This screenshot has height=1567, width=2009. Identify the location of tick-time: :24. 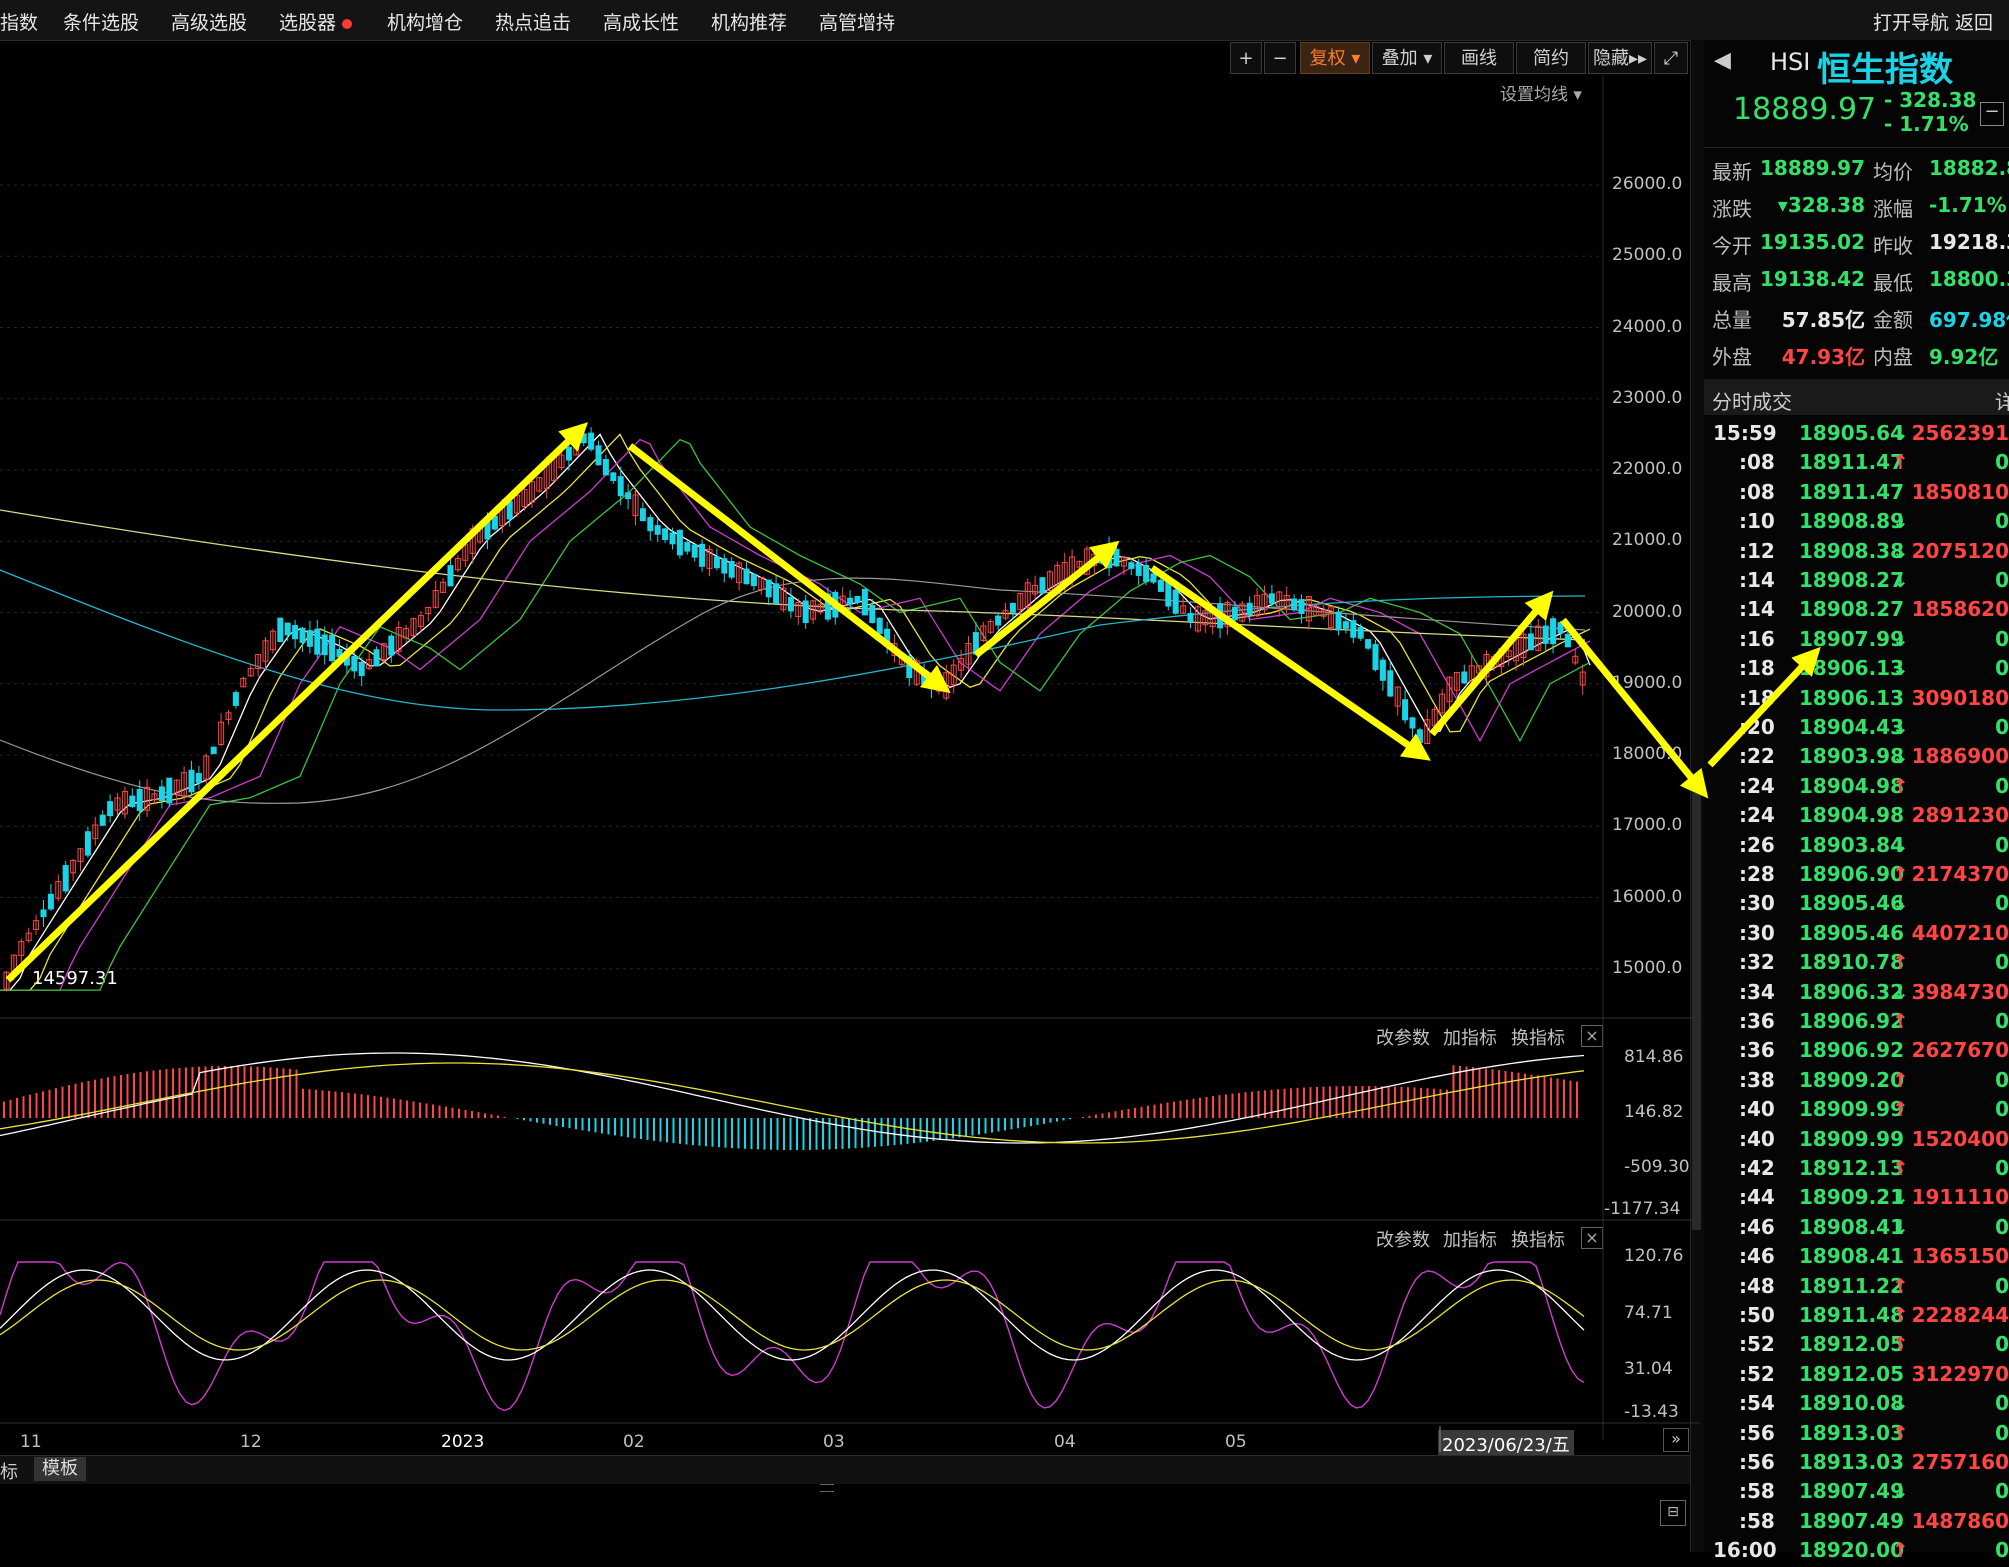
(1757, 815).